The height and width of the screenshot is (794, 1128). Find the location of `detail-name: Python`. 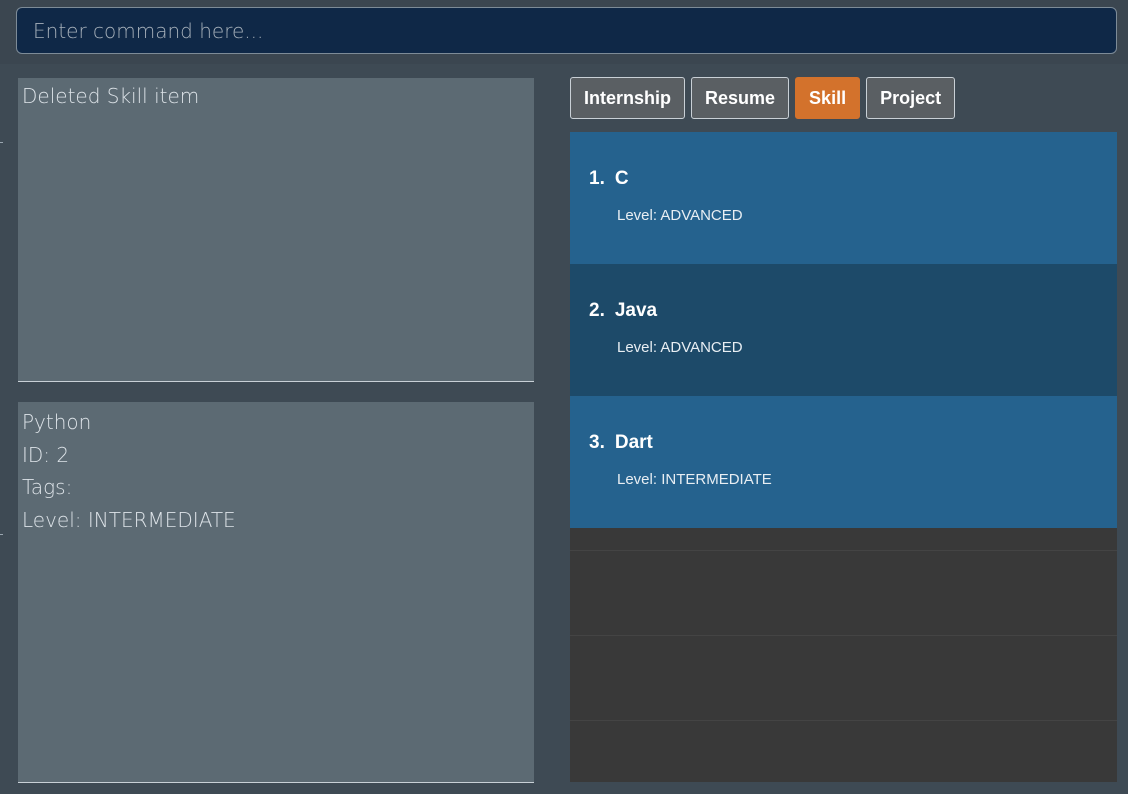

detail-name: Python is located at coordinates (57, 422).